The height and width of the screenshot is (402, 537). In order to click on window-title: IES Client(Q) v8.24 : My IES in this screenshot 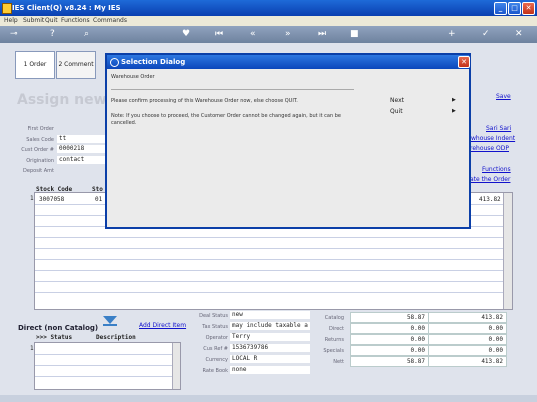, I will do `click(66, 8)`.